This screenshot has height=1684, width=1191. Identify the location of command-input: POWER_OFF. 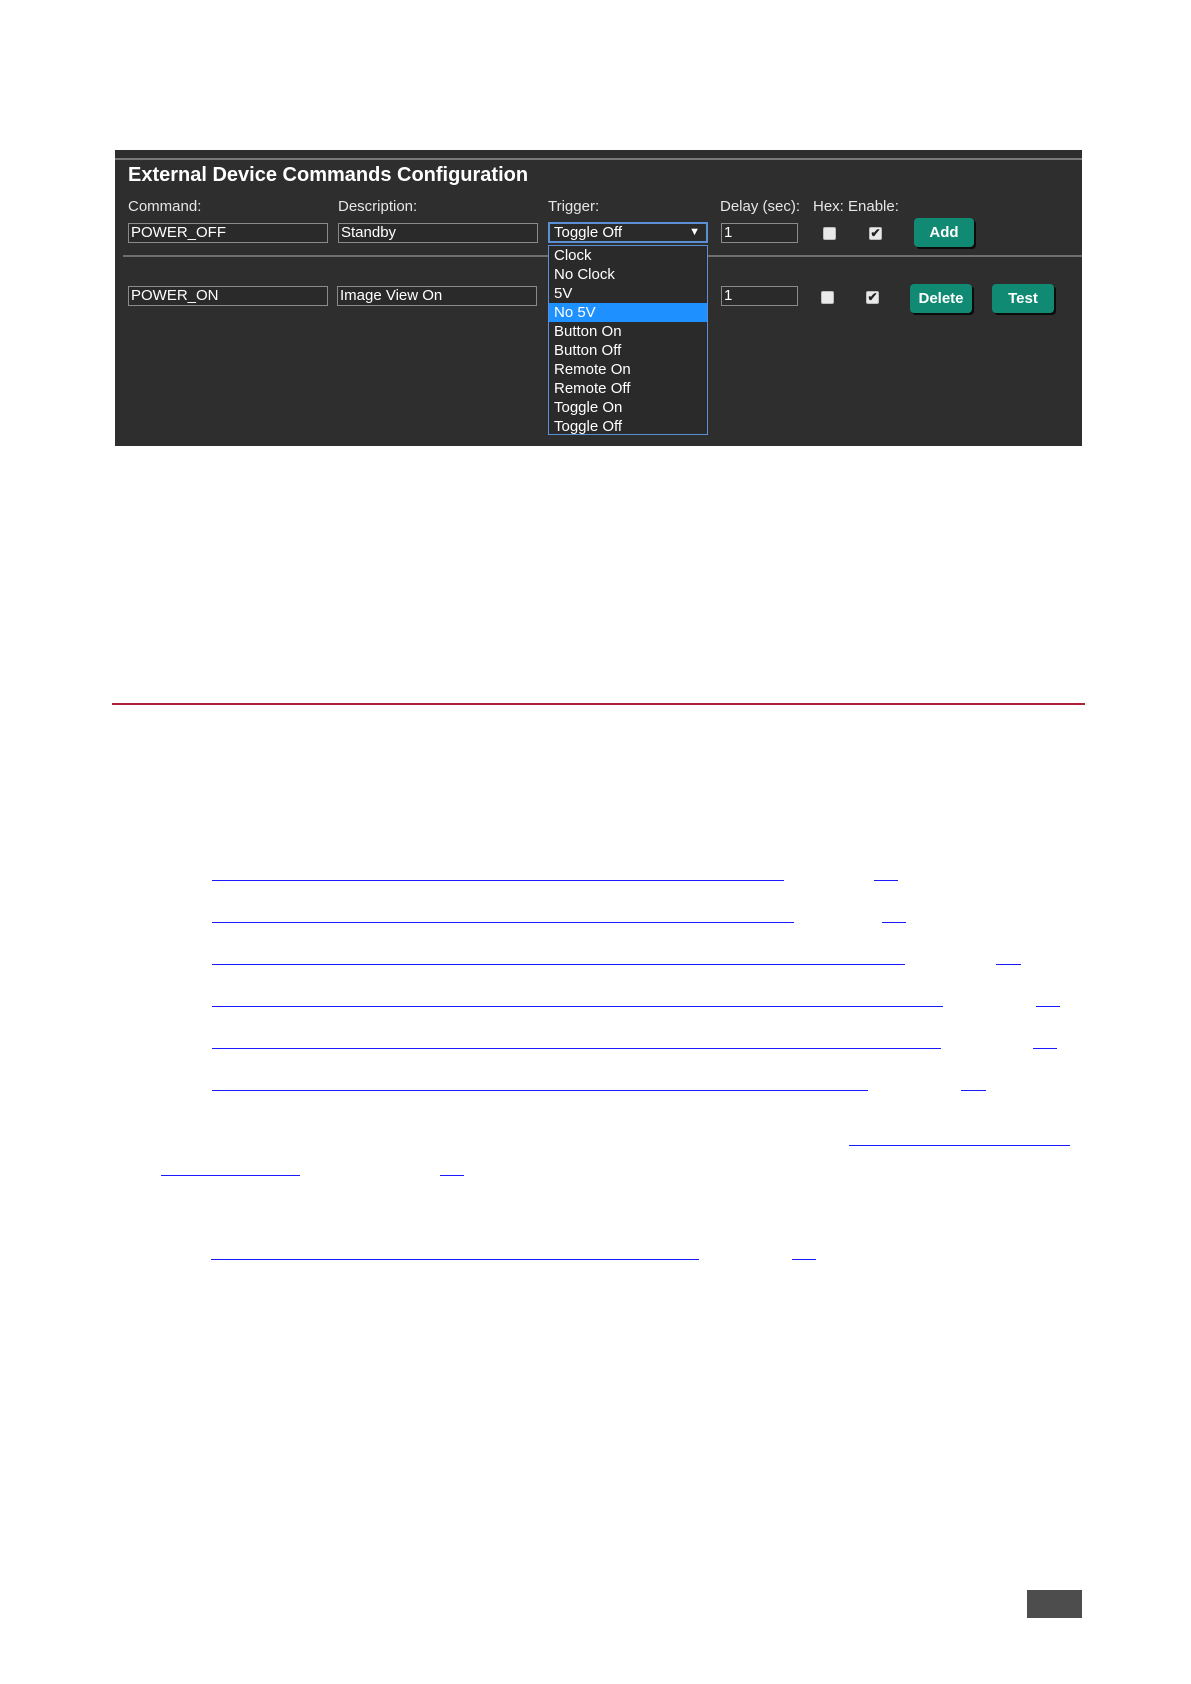
(228, 233).